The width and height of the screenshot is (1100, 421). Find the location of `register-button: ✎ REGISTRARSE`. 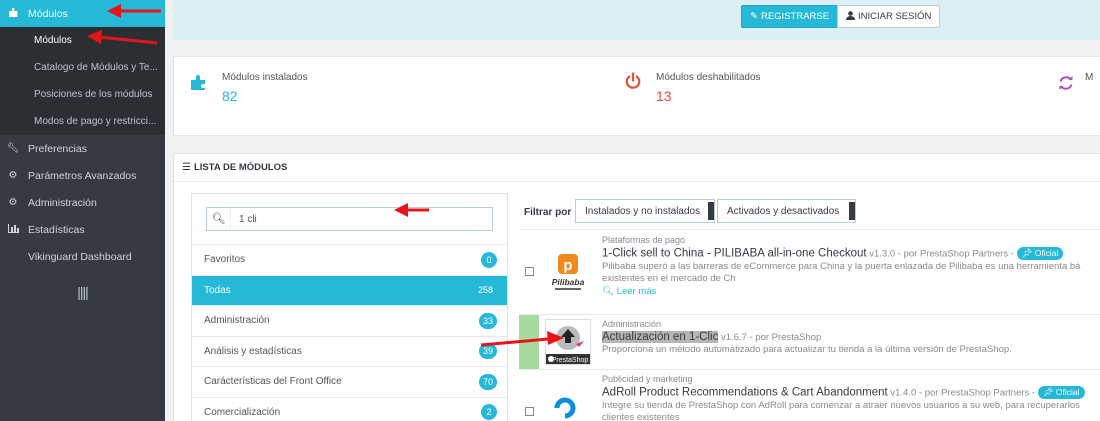

register-button: ✎ REGISTRARSE is located at coordinates (790, 16).